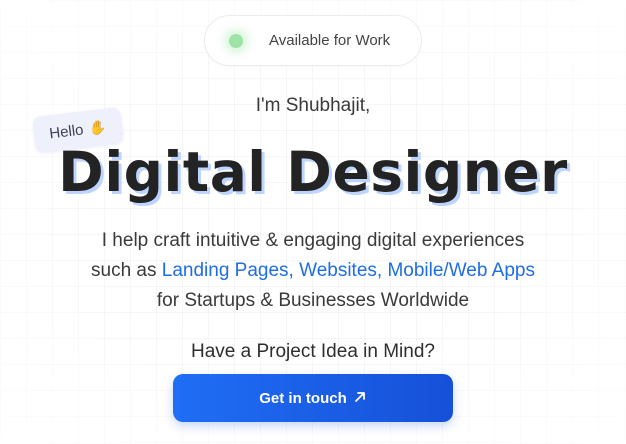  I want to click on hello-label: Hello, so click(66, 131).